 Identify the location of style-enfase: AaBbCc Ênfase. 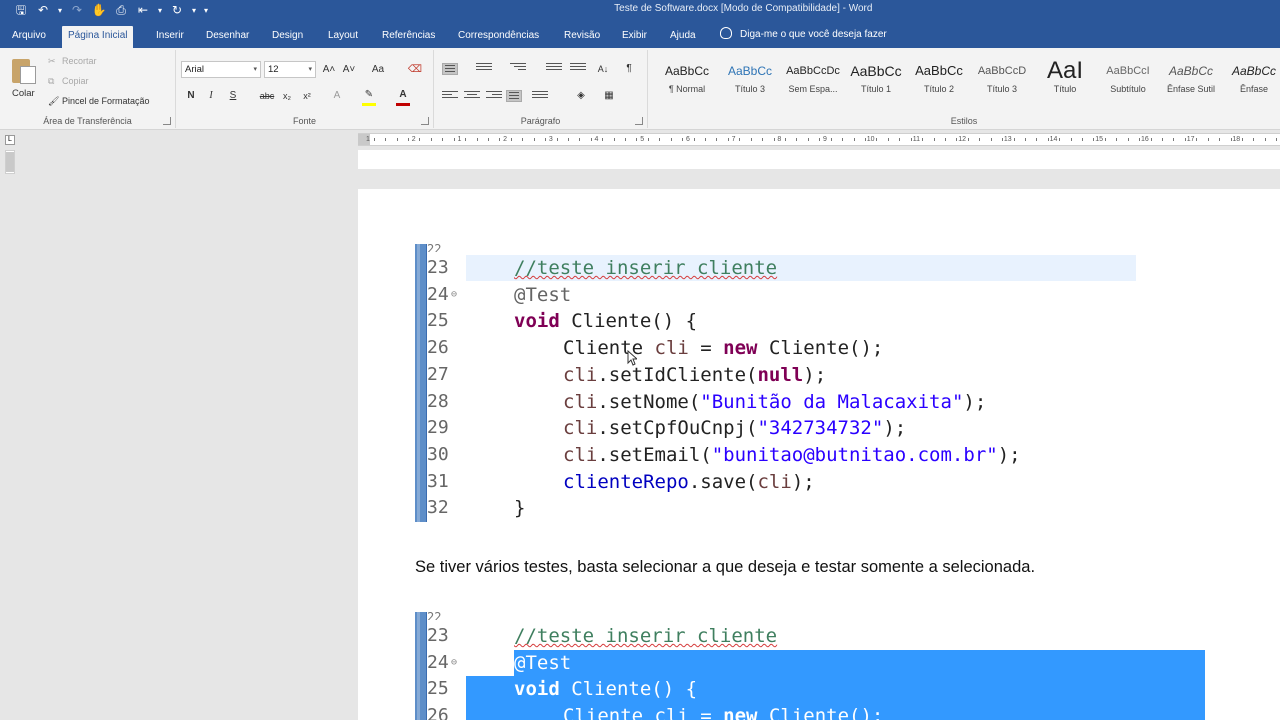
(1251, 81).